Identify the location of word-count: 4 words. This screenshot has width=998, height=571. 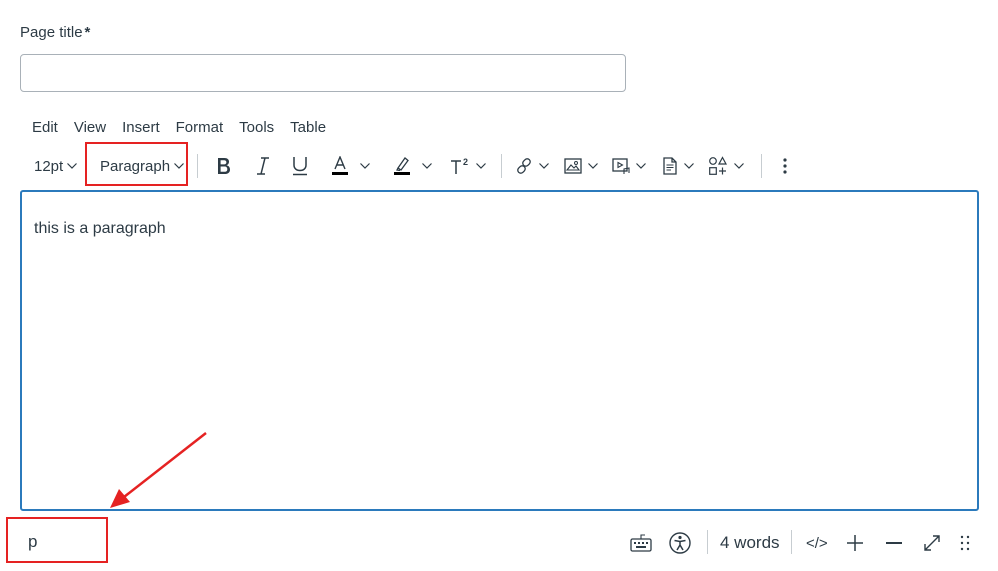
(750, 542).